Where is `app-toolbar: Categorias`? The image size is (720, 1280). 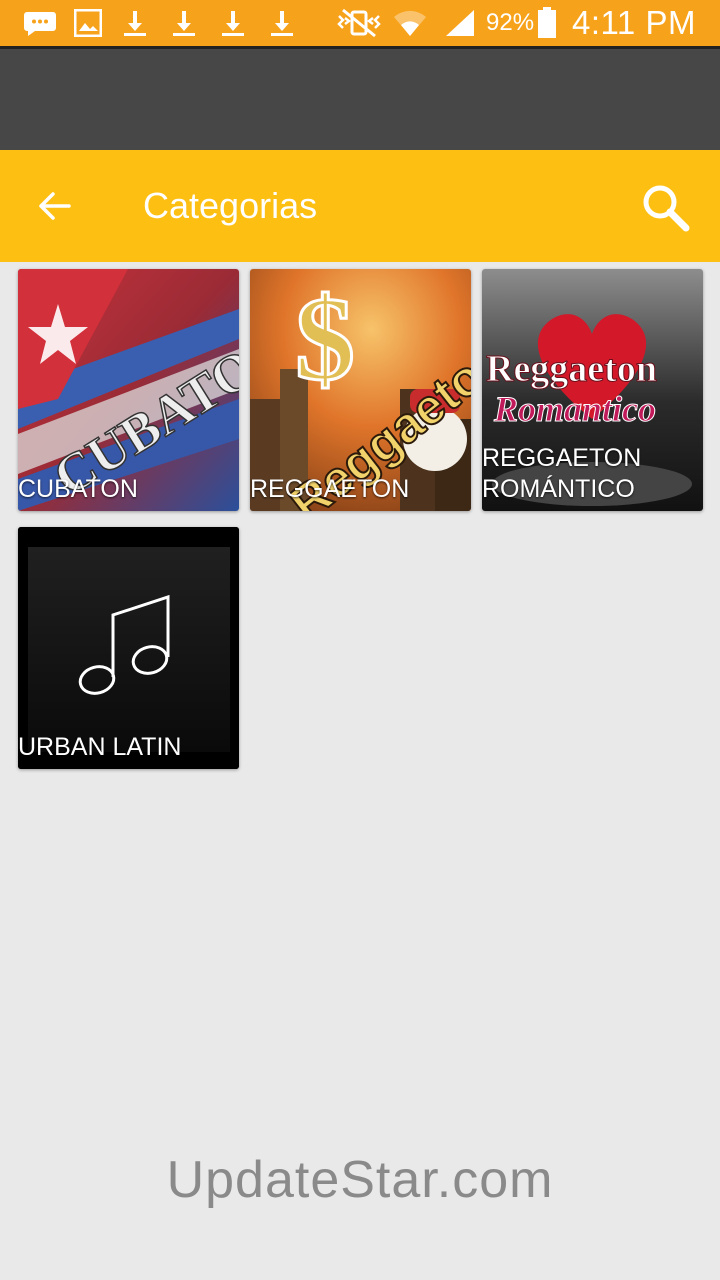 app-toolbar: Categorias is located at coordinates (360, 206).